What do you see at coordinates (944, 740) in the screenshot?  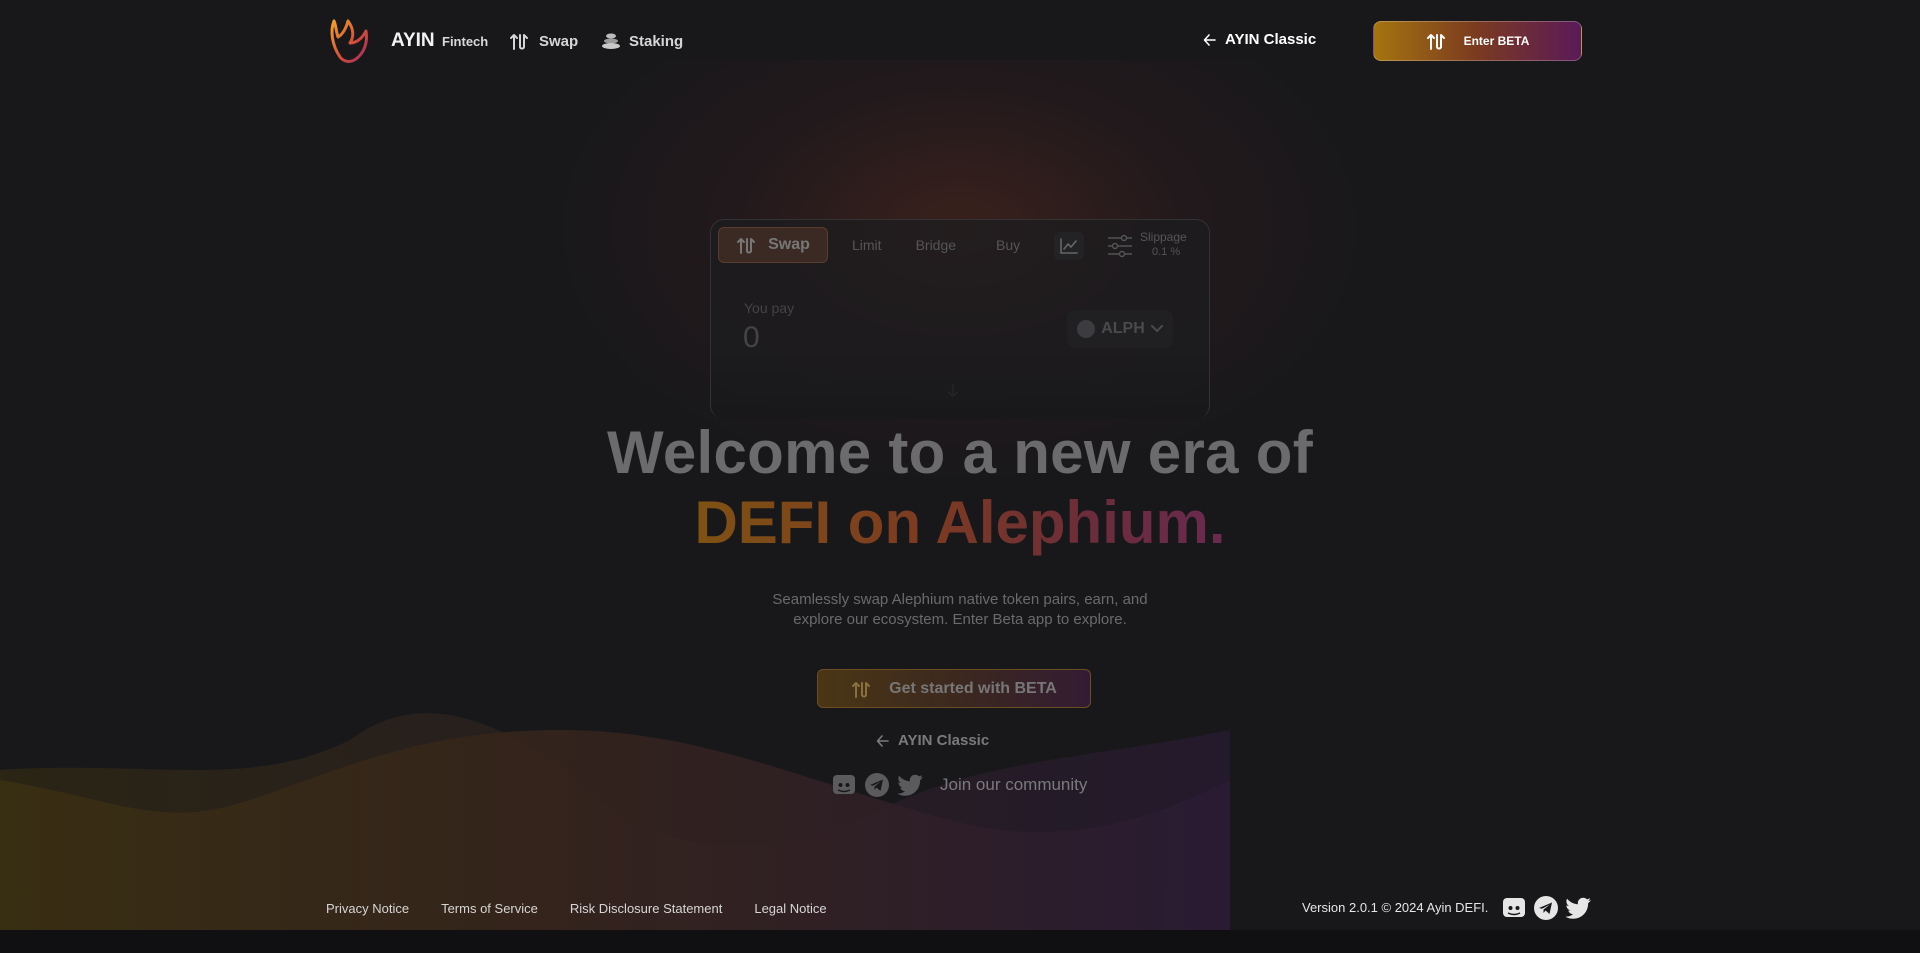 I see `hero-ayin-classic-label: AYIN Classic` at bounding box center [944, 740].